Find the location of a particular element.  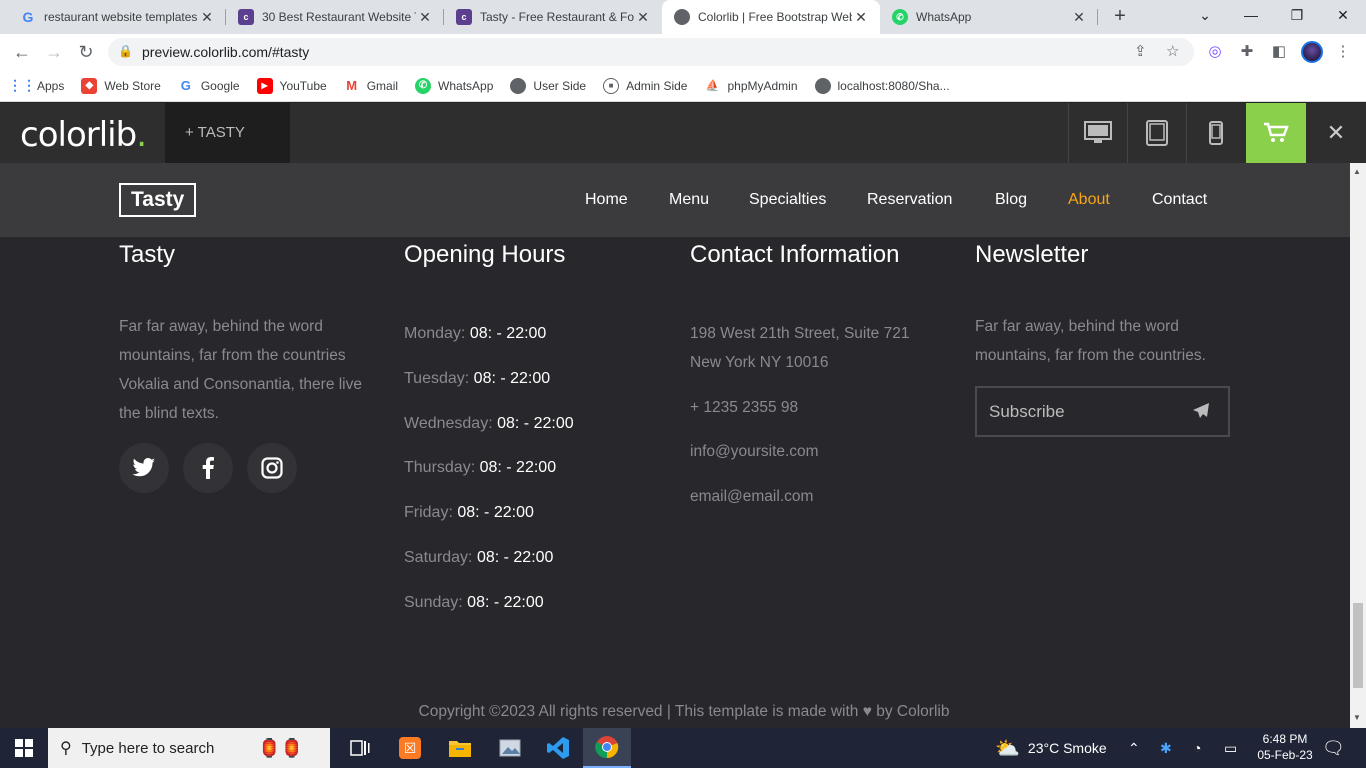

close-window-button: ✕ is located at coordinates (1343, 15).